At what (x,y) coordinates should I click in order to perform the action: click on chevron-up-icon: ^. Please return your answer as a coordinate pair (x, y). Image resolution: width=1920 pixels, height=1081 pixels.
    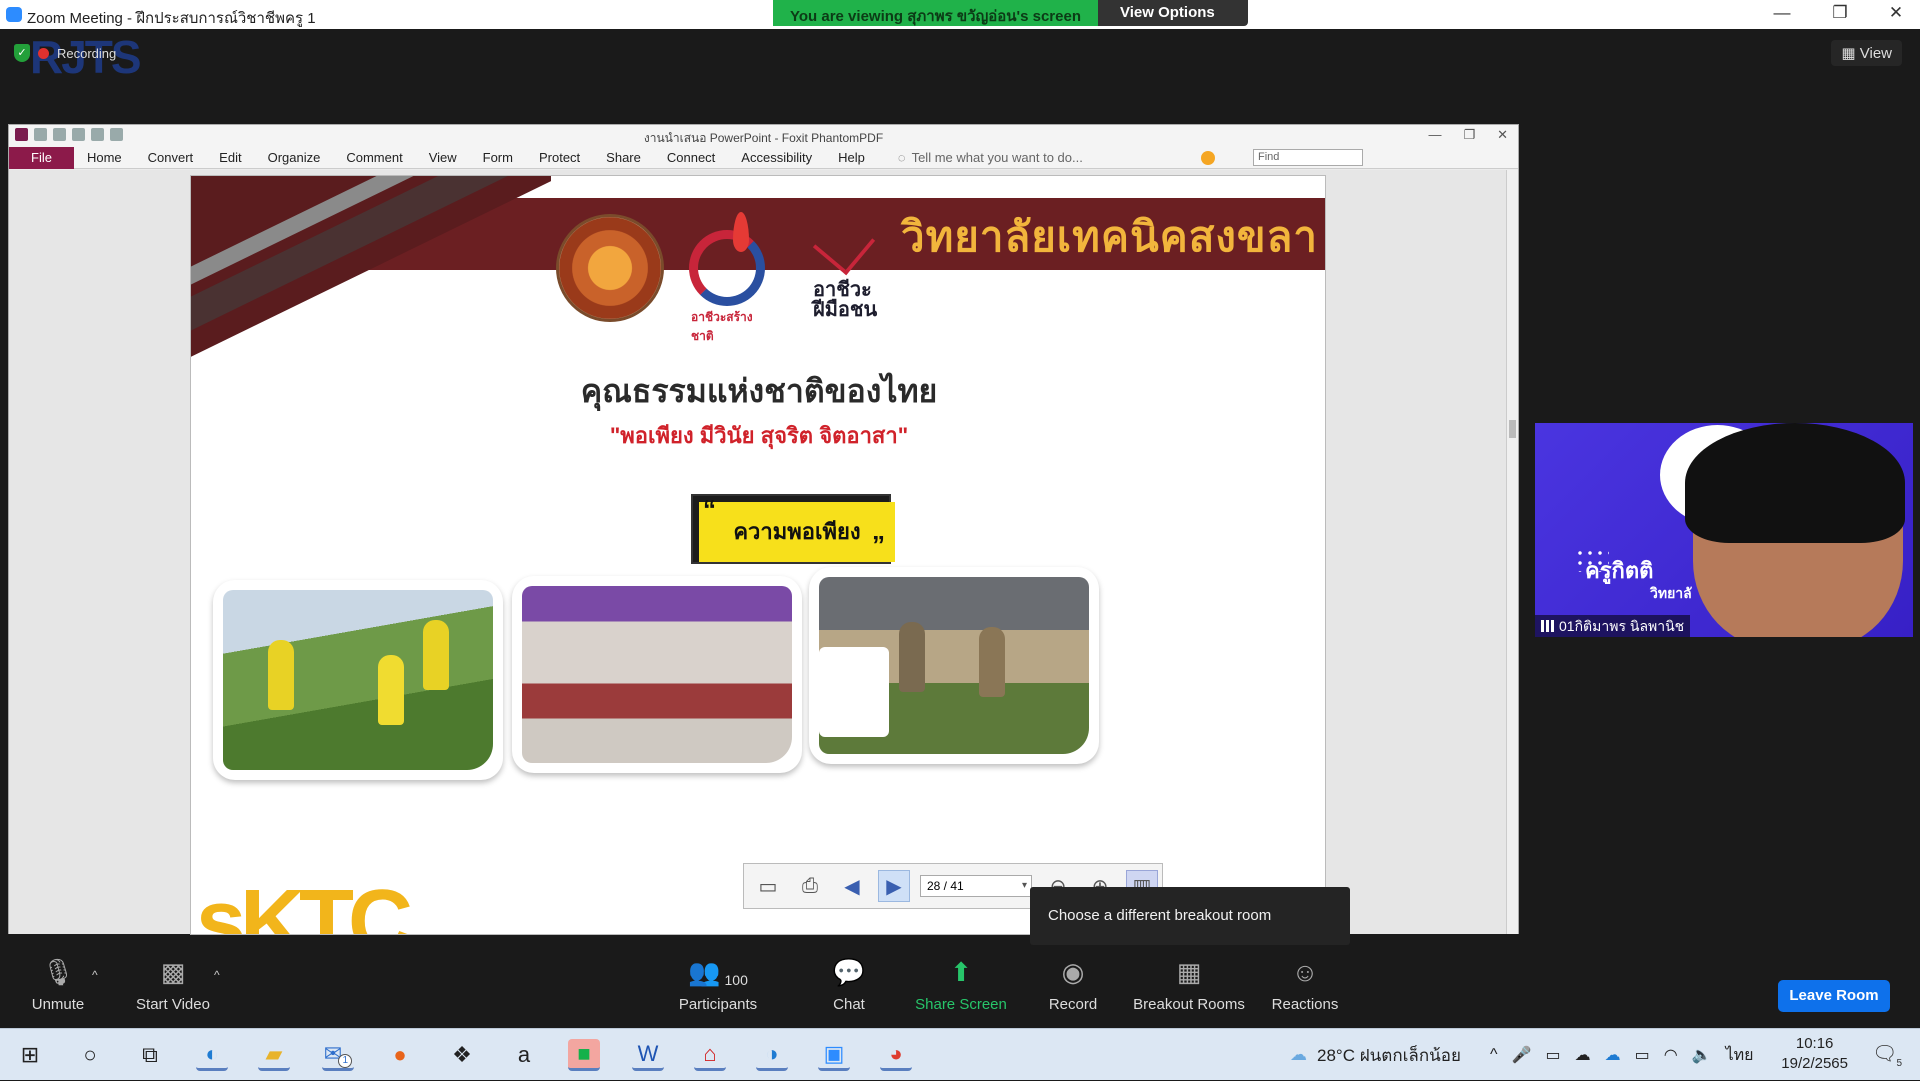
    Looking at the image, I should click on (1494, 1055).